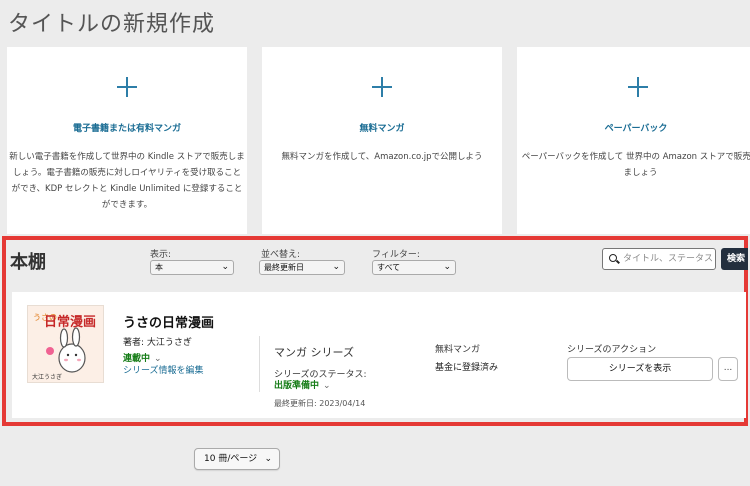 The width and height of the screenshot is (750, 486). I want to click on card-description: 無料マンガを作成して、Amazon.co.jpで公開しよう, so click(382, 157).